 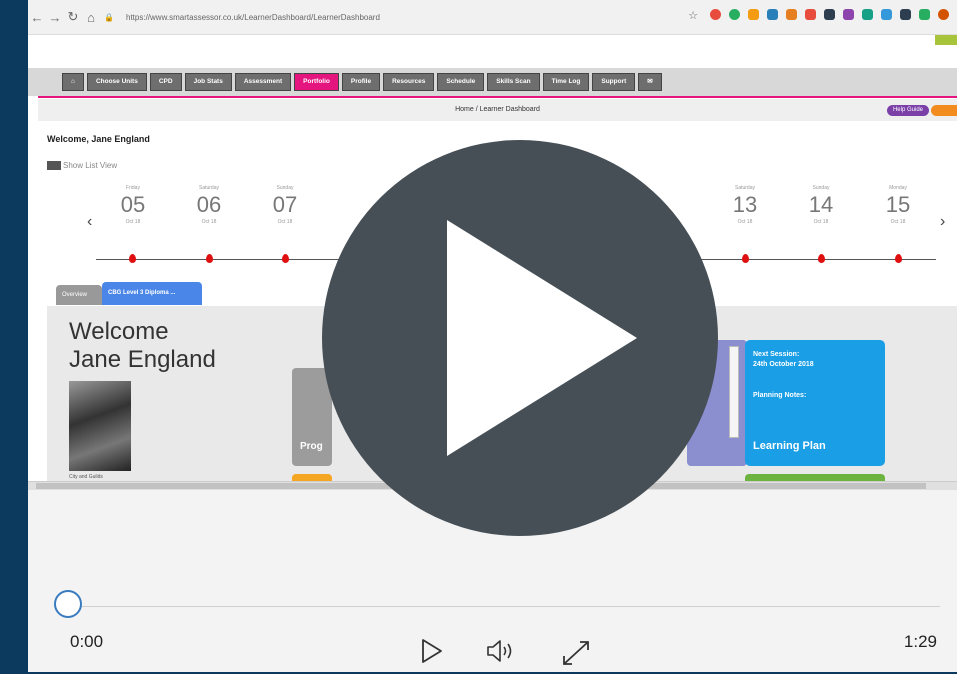 What do you see at coordinates (502, 654) in the screenshot?
I see `volume-icon` at bounding box center [502, 654].